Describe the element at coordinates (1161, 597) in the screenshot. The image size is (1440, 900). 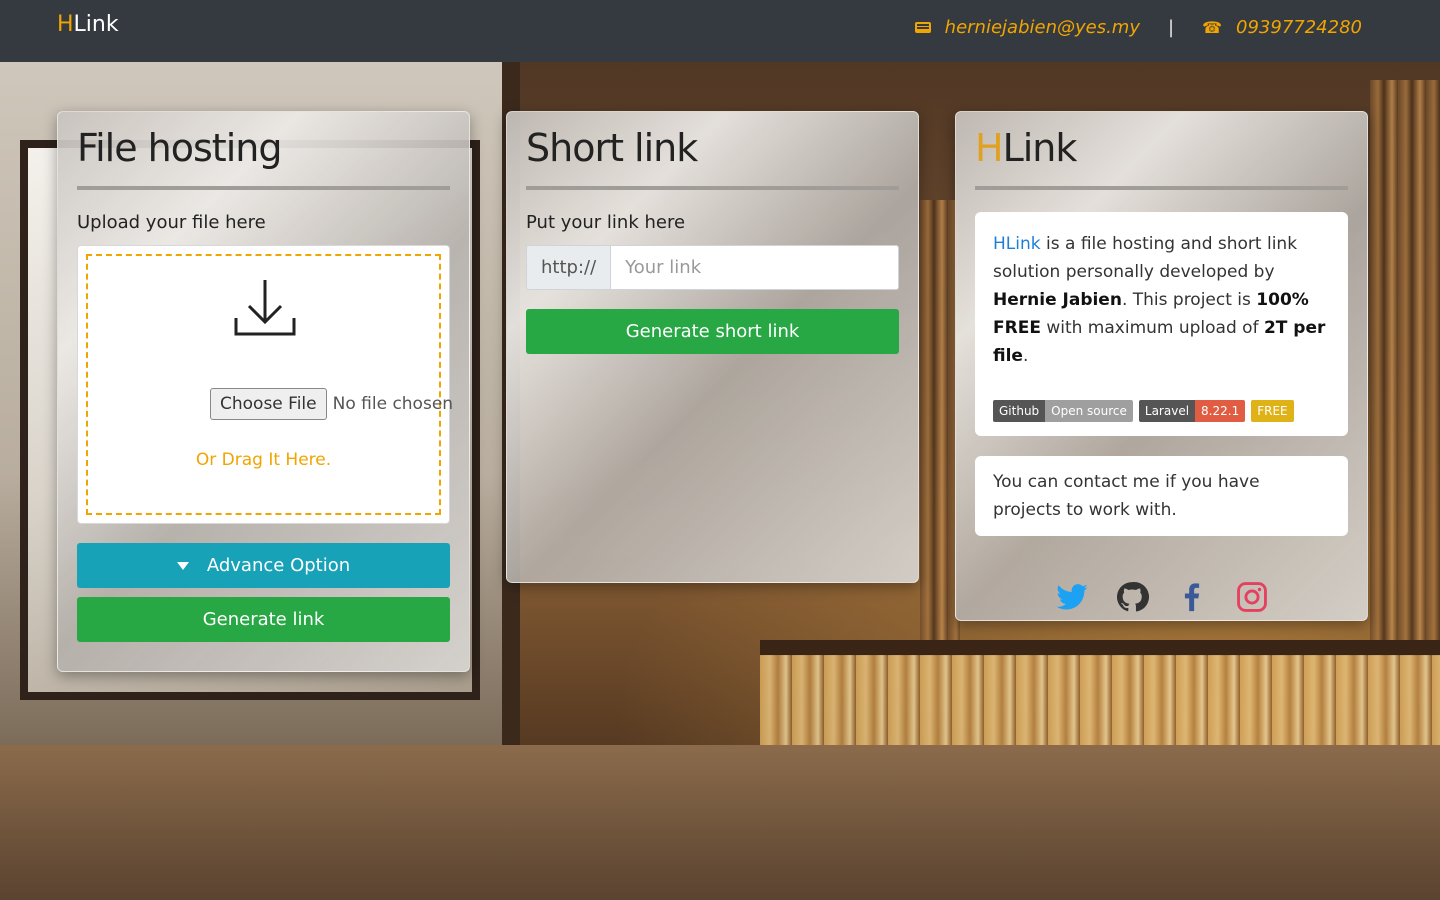
I see `social-links` at that location.